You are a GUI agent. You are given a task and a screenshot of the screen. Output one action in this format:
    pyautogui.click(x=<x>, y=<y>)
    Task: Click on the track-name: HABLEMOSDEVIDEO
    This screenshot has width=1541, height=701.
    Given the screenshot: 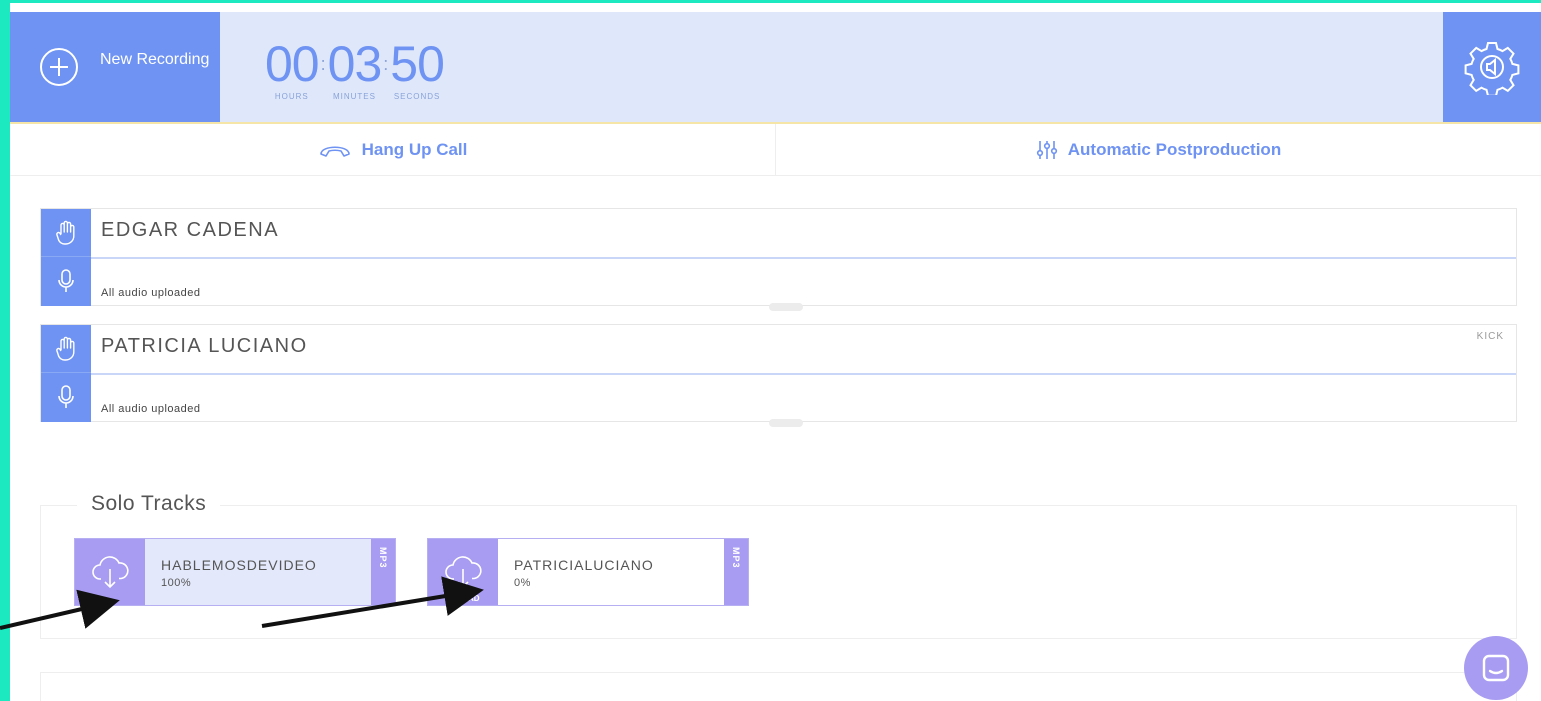 What is the action you would take?
    pyautogui.click(x=239, y=565)
    